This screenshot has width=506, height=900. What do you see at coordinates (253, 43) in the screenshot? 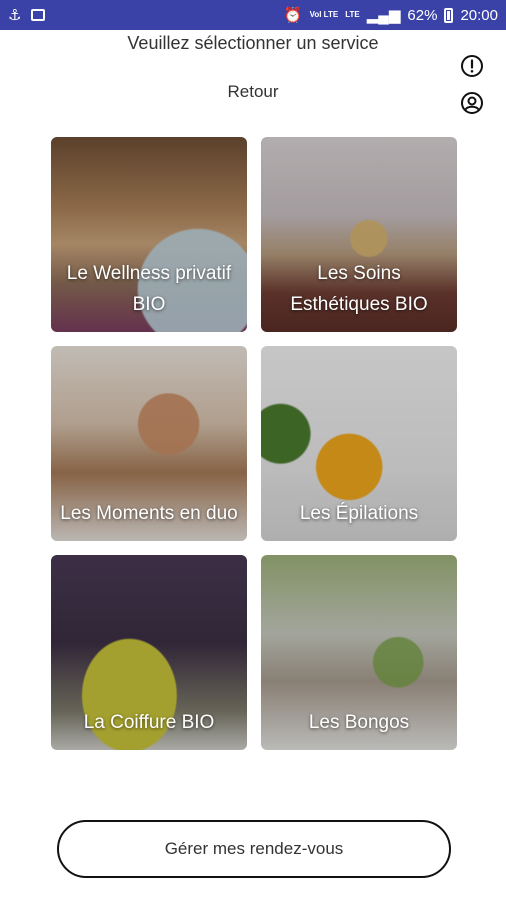
I see `page-title: Veuillez sélectionner un service` at bounding box center [253, 43].